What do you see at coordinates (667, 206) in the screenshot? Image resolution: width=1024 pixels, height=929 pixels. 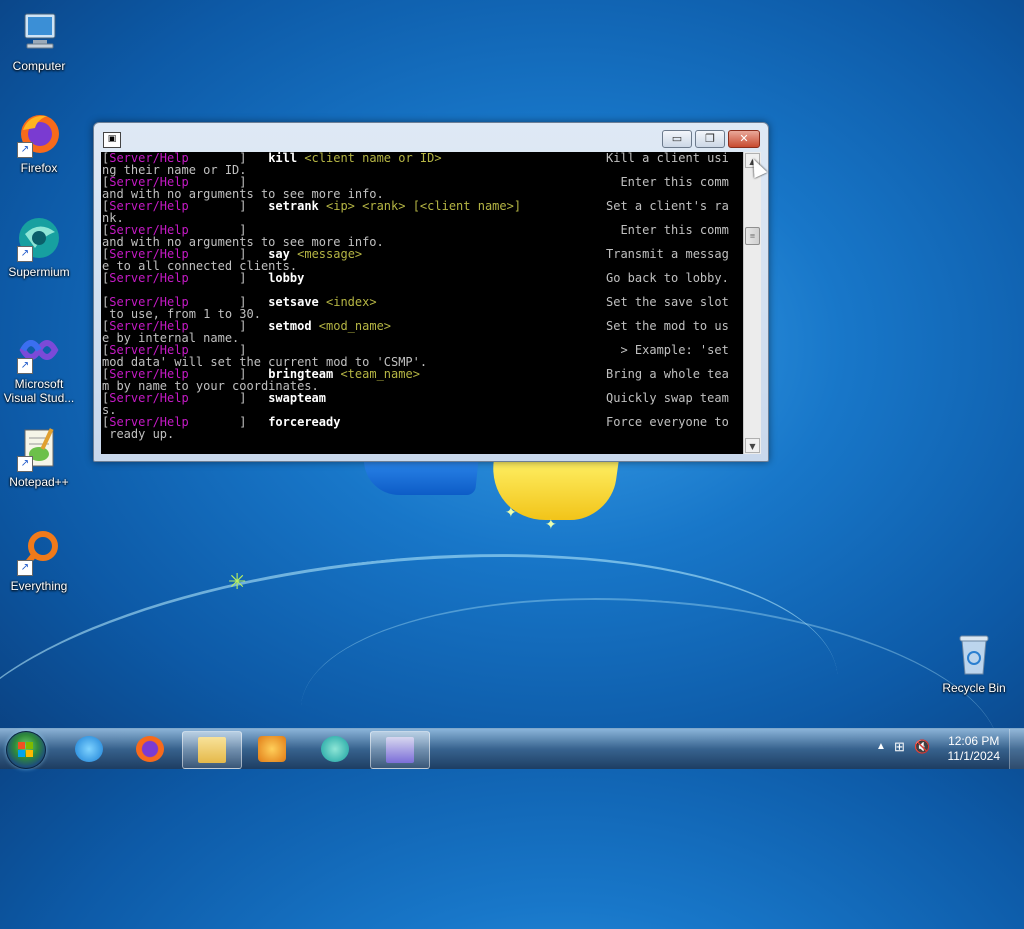 I see `console-description: Set a client's ra` at bounding box center [667, 206].